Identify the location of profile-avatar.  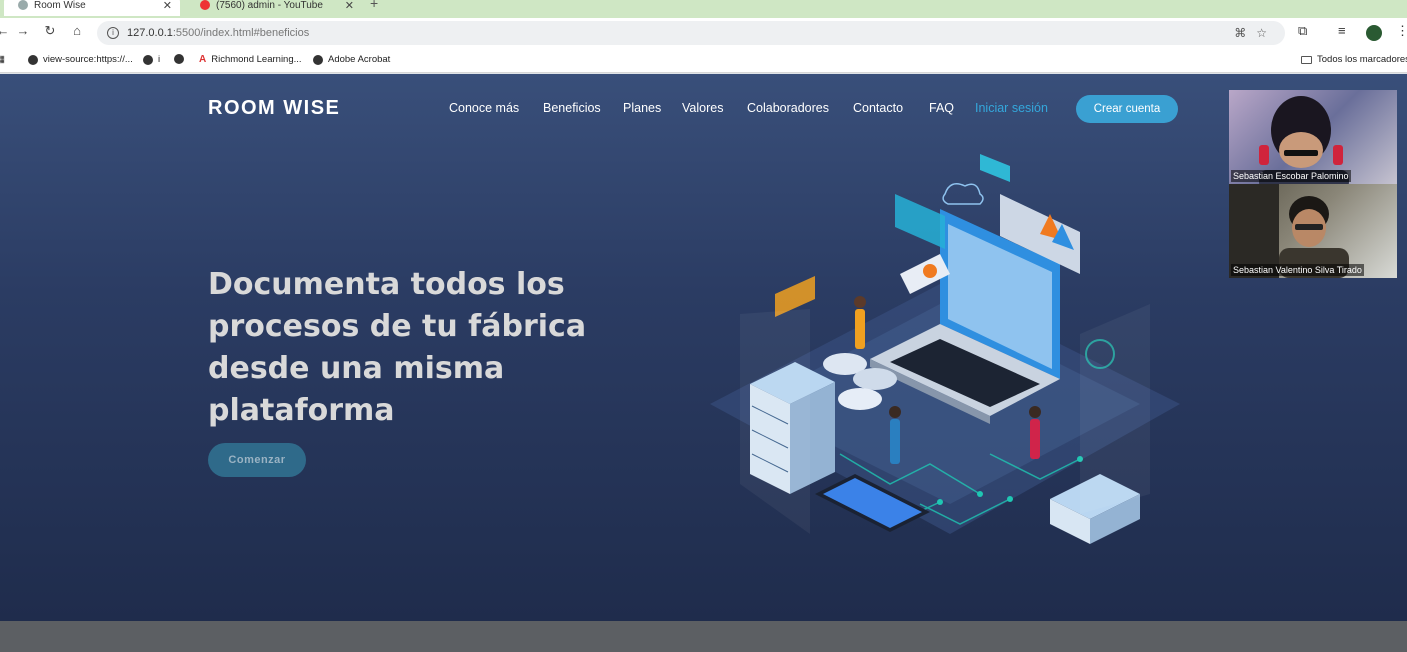
(1374, 33).